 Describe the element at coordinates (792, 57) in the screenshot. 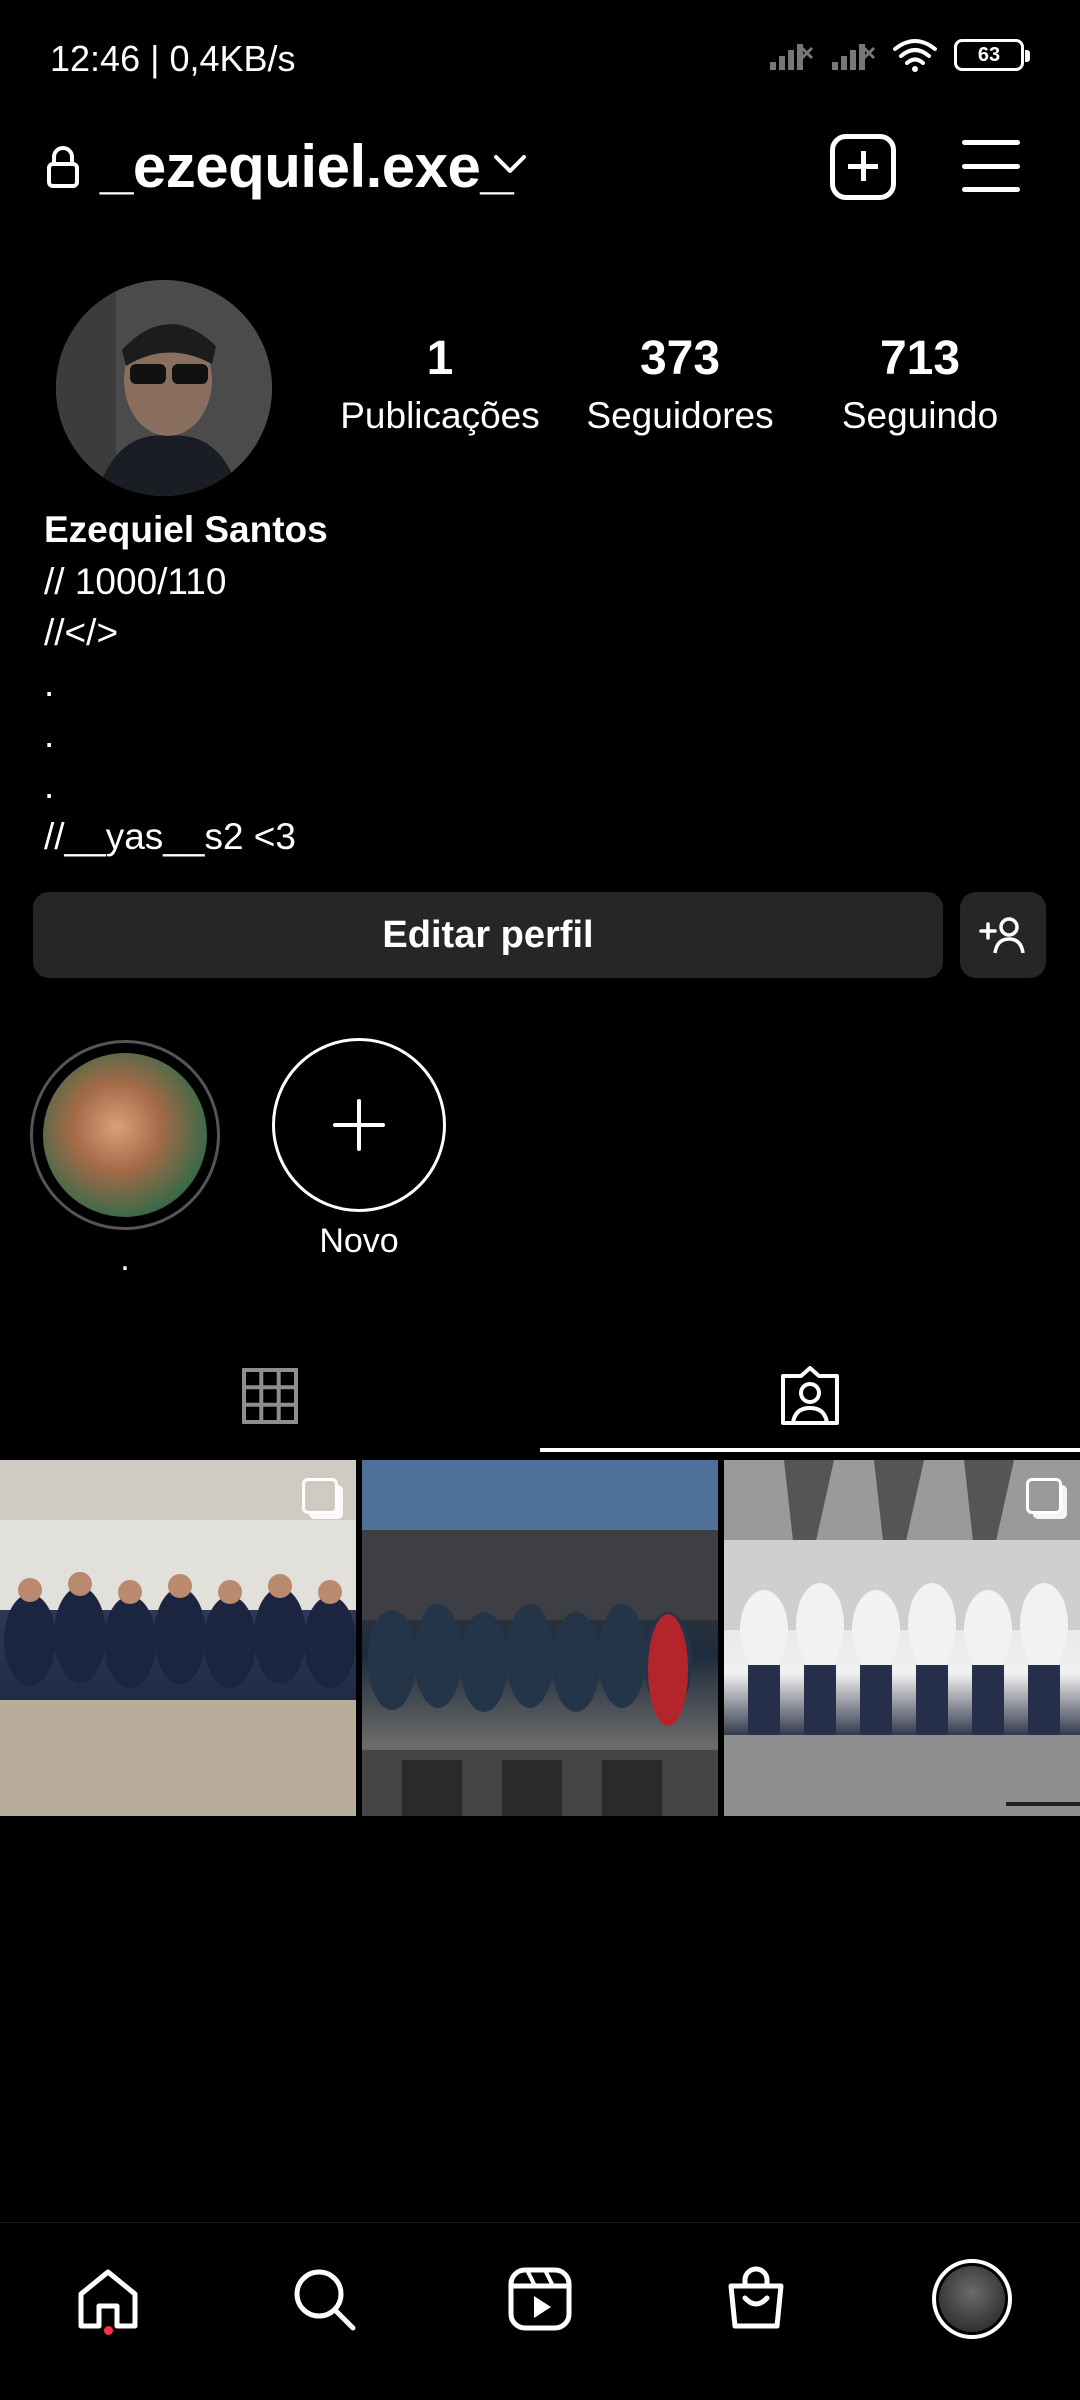

I see `signal-icon` at that location.